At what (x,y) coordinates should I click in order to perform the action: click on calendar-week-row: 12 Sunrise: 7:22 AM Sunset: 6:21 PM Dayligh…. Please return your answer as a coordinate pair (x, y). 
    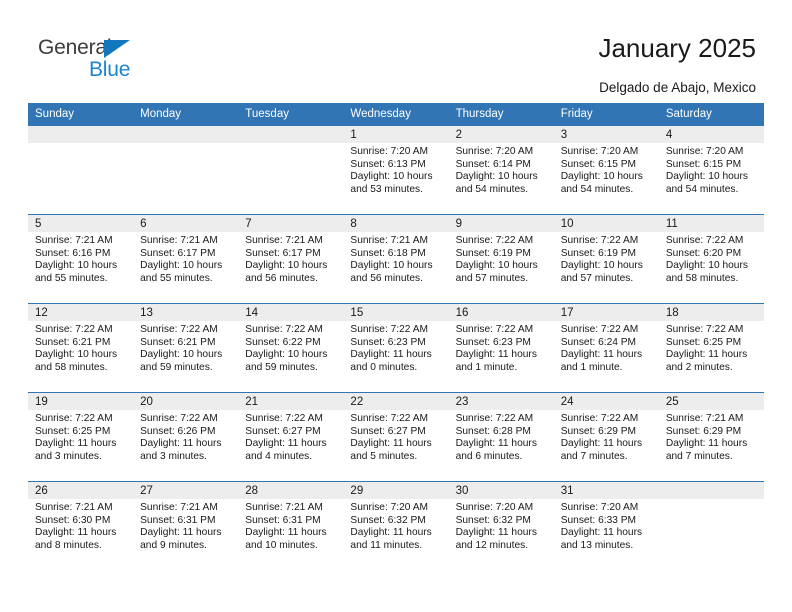
    Looking at the image, I should click on (396, 348).